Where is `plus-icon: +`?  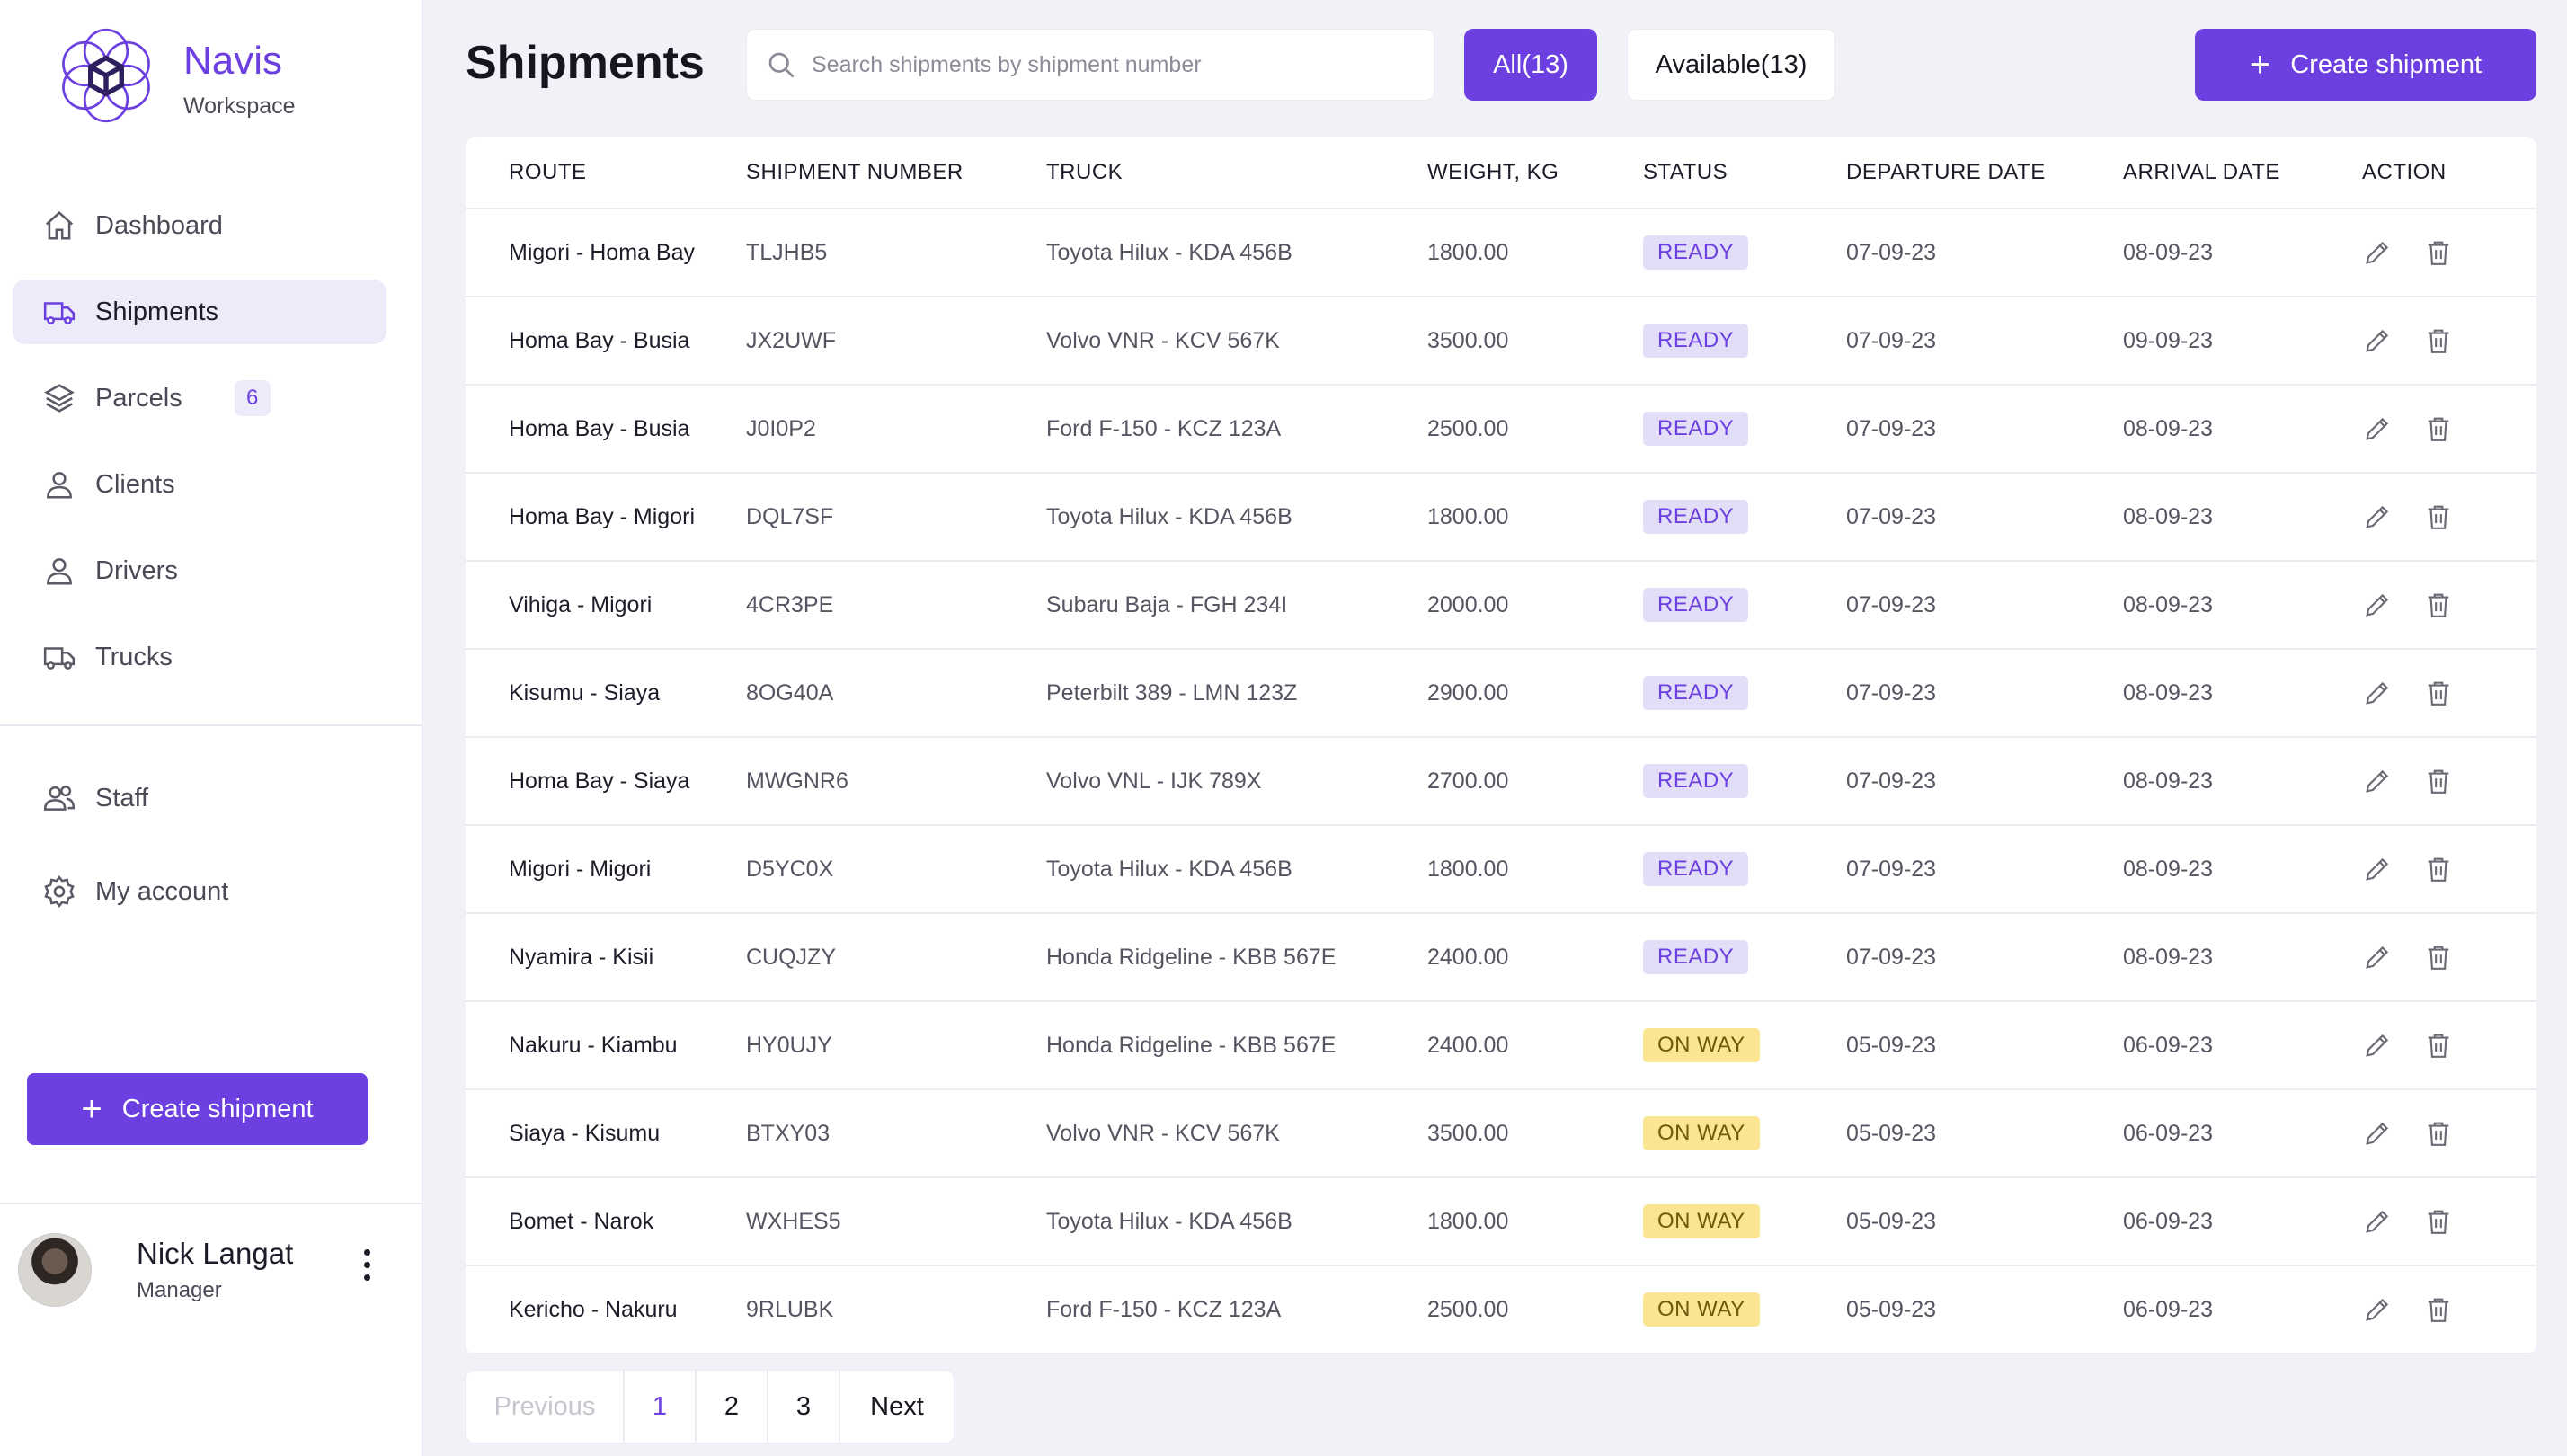 plus-icon: + is located at coordinates (2260, 65).